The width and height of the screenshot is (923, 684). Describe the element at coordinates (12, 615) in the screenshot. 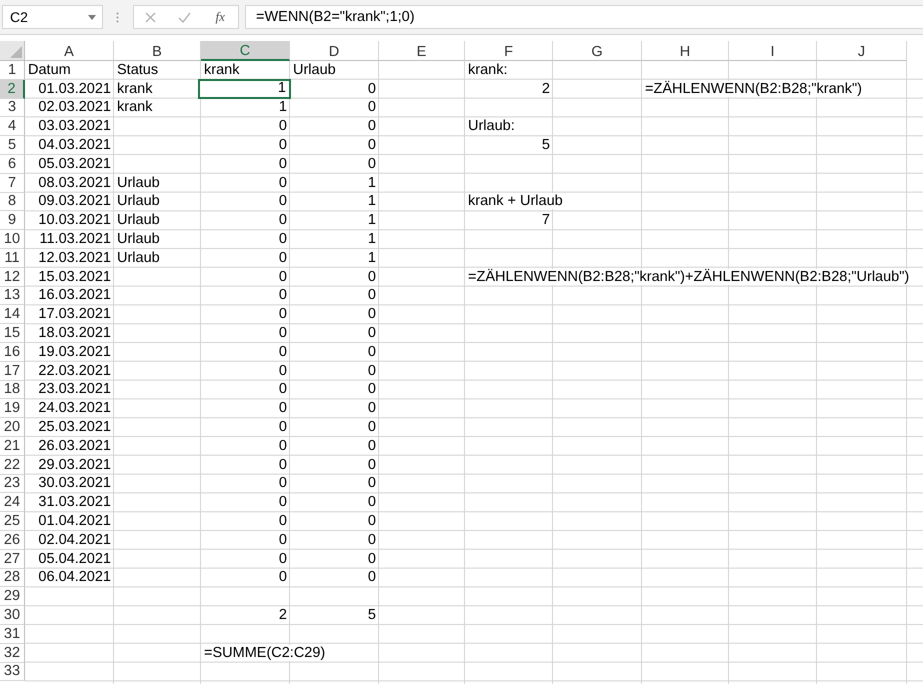

I see `row-header: 30` at that location.